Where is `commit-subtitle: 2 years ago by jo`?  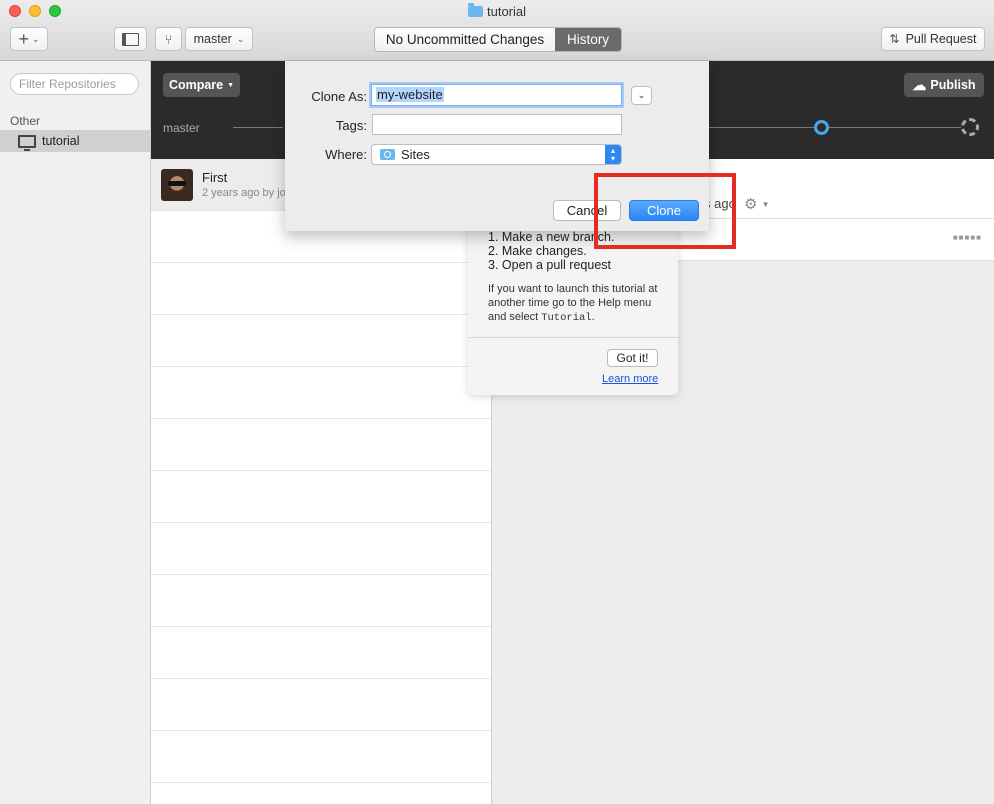
commit-subtitle: 2 years ago by jo is located at coordinates (244, 193).